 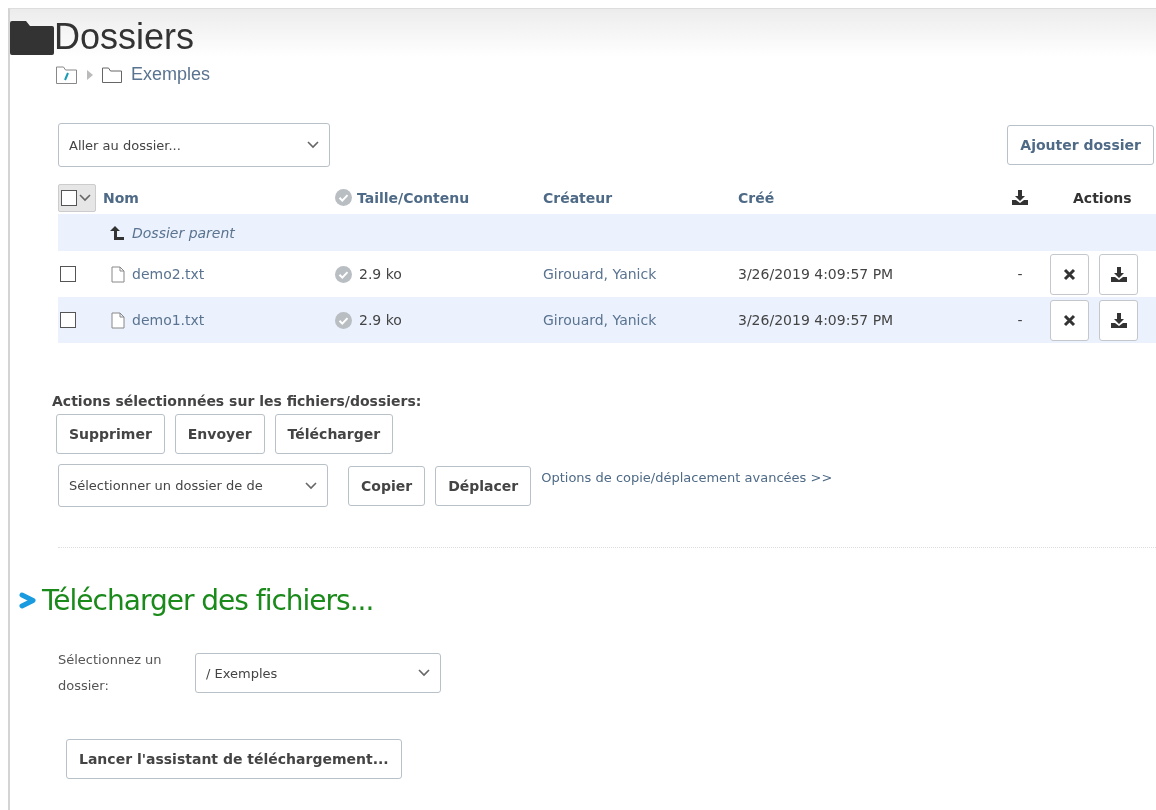 I want to click on file-link: demo2.txt, so click(x=168, y=274).